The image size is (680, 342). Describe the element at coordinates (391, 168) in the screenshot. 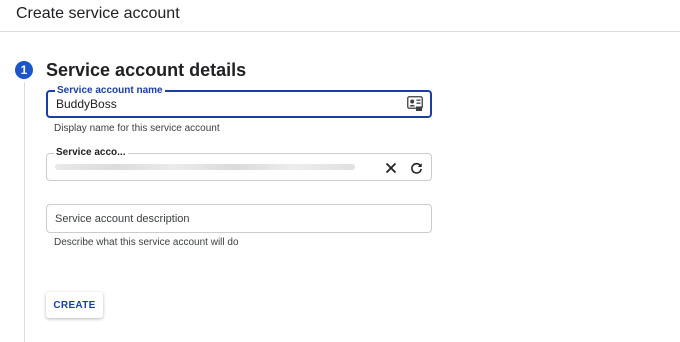

I see `close-icon` at that location.